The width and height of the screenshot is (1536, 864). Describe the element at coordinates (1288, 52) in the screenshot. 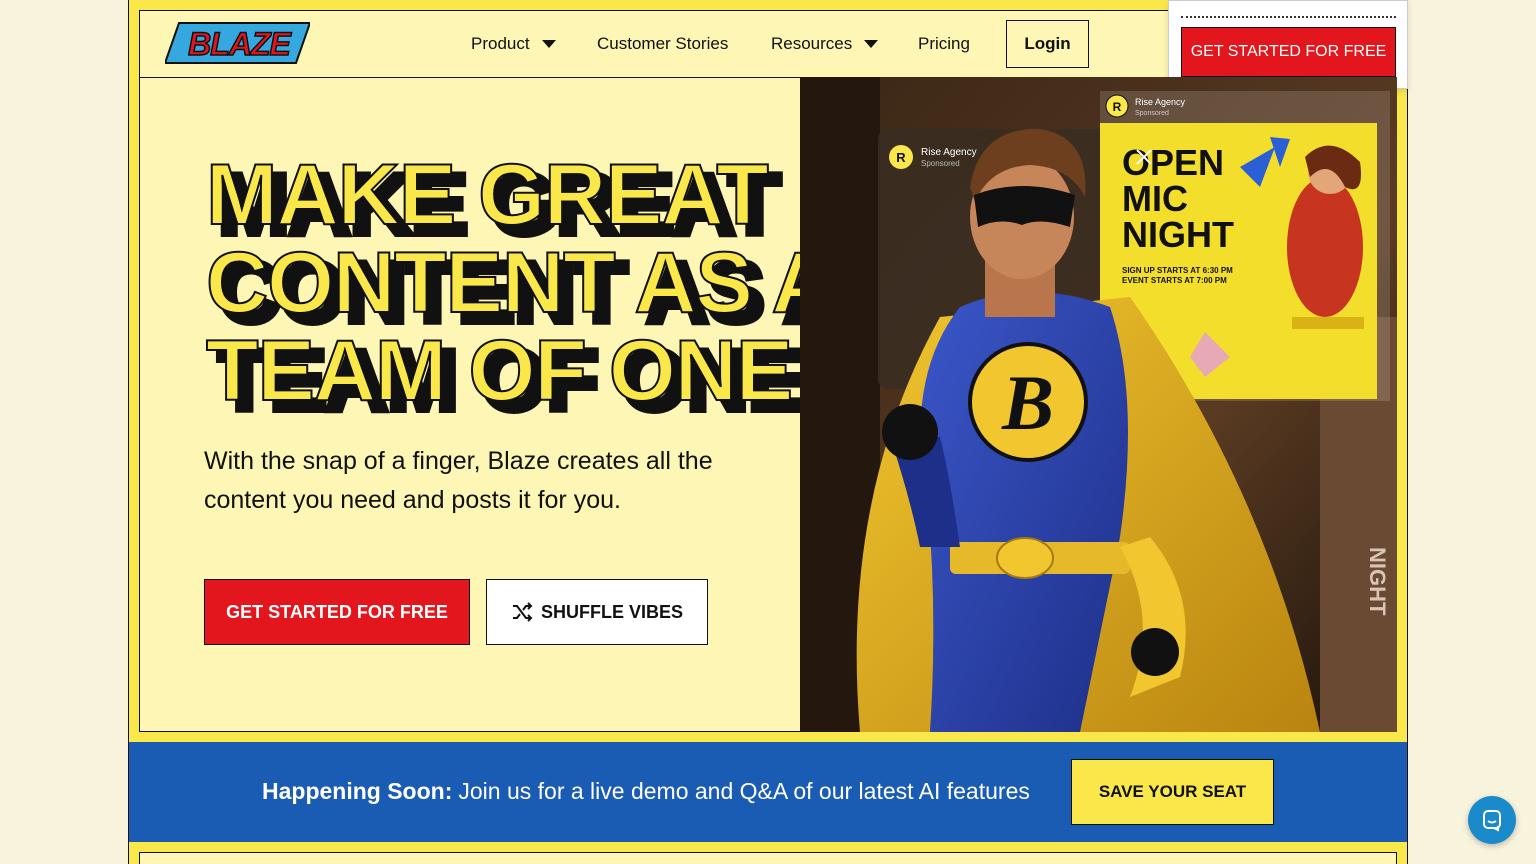

I see `header-get-started-button: GET STARTED FOR FREE` at that location.